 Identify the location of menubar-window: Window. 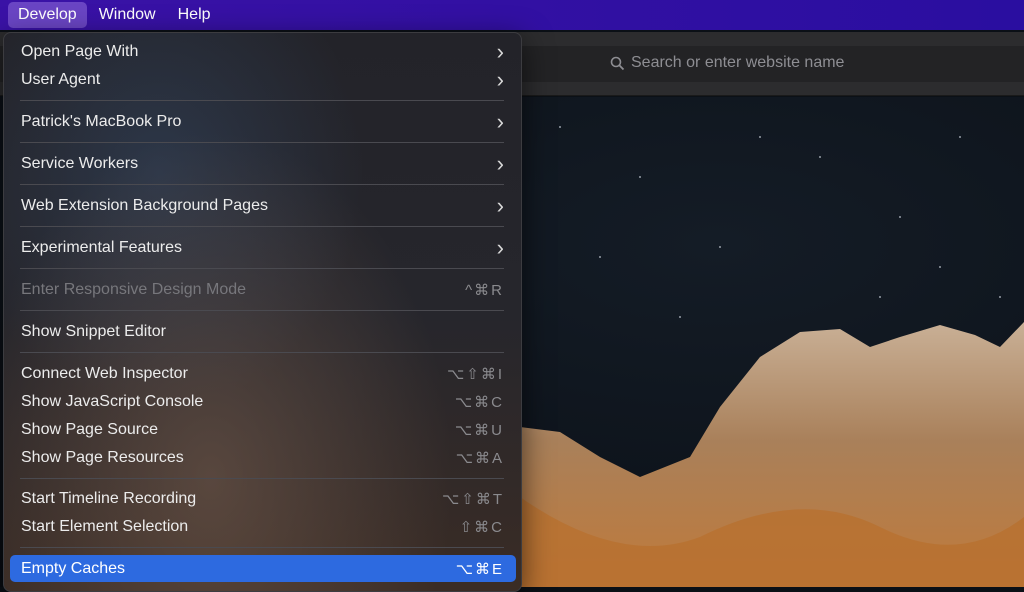
(127, 15).